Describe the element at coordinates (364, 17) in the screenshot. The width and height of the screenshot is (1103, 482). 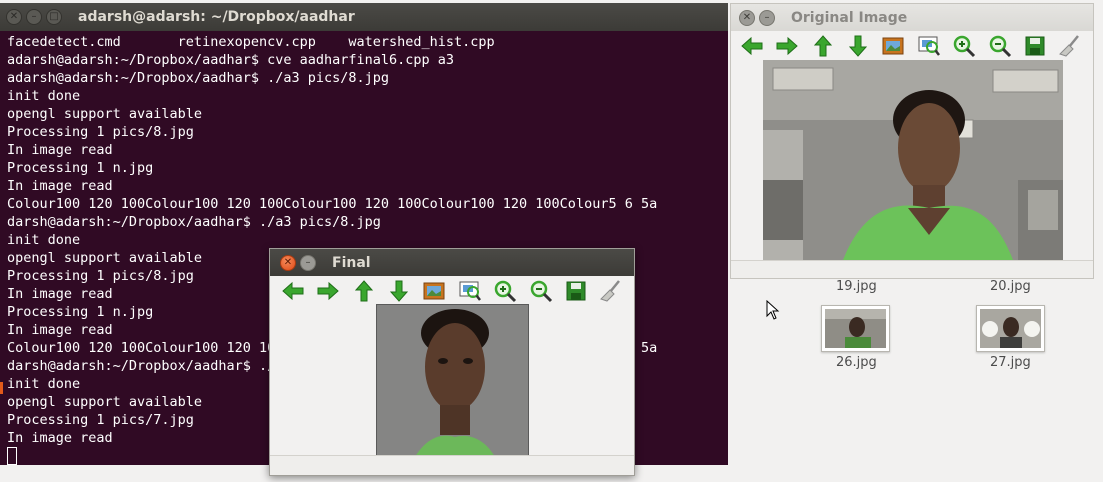
I see `terminal-titlebar: ✕ – □ adarsh@adarsh: ~/Dropbox/aadhar` at that location.